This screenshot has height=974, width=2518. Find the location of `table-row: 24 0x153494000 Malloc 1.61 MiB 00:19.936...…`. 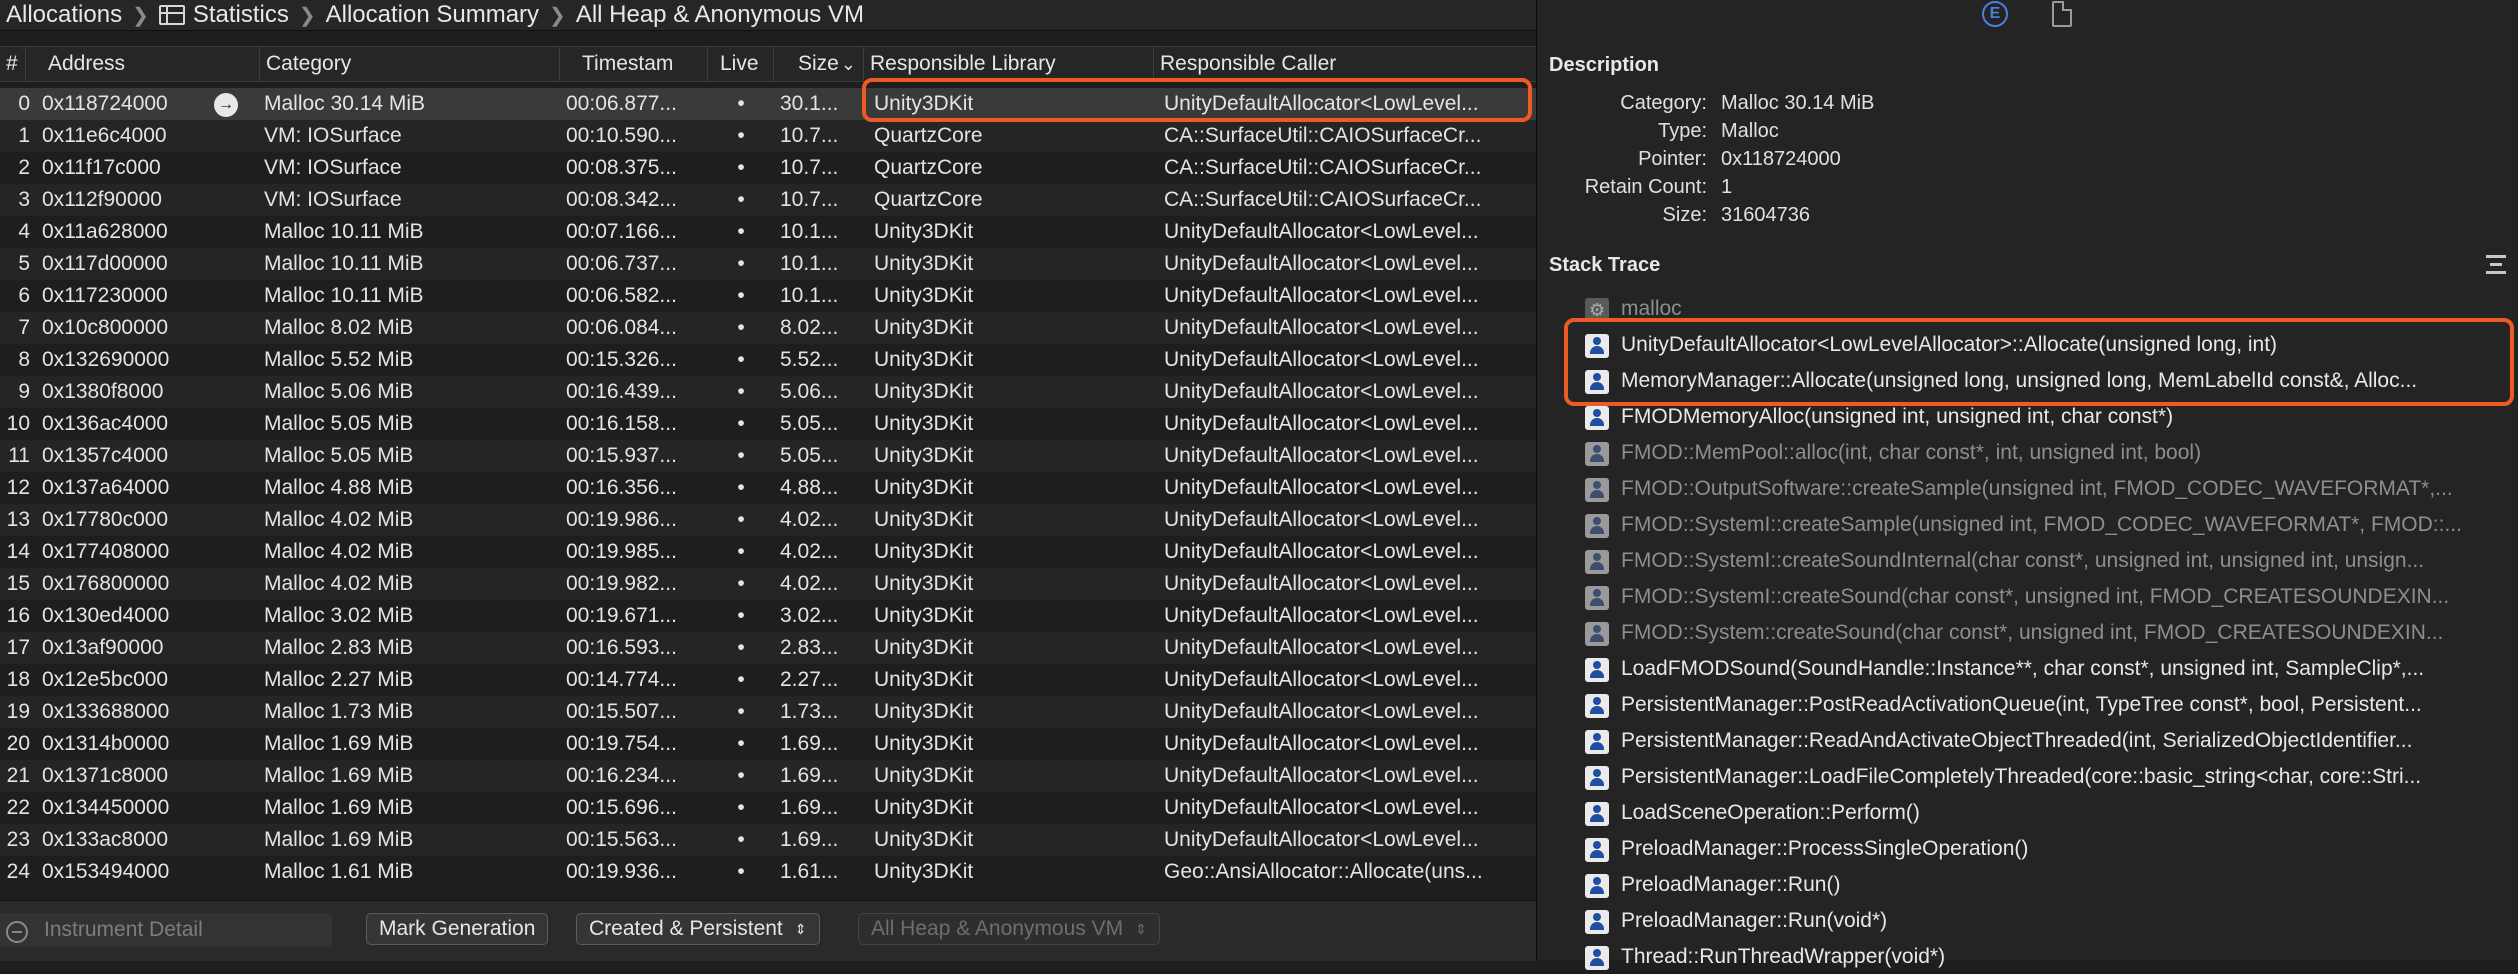

table-row: 24 0x153494000 Malloc 1.61 MiB 00:19.936...… is located at coordinates (768, 872).